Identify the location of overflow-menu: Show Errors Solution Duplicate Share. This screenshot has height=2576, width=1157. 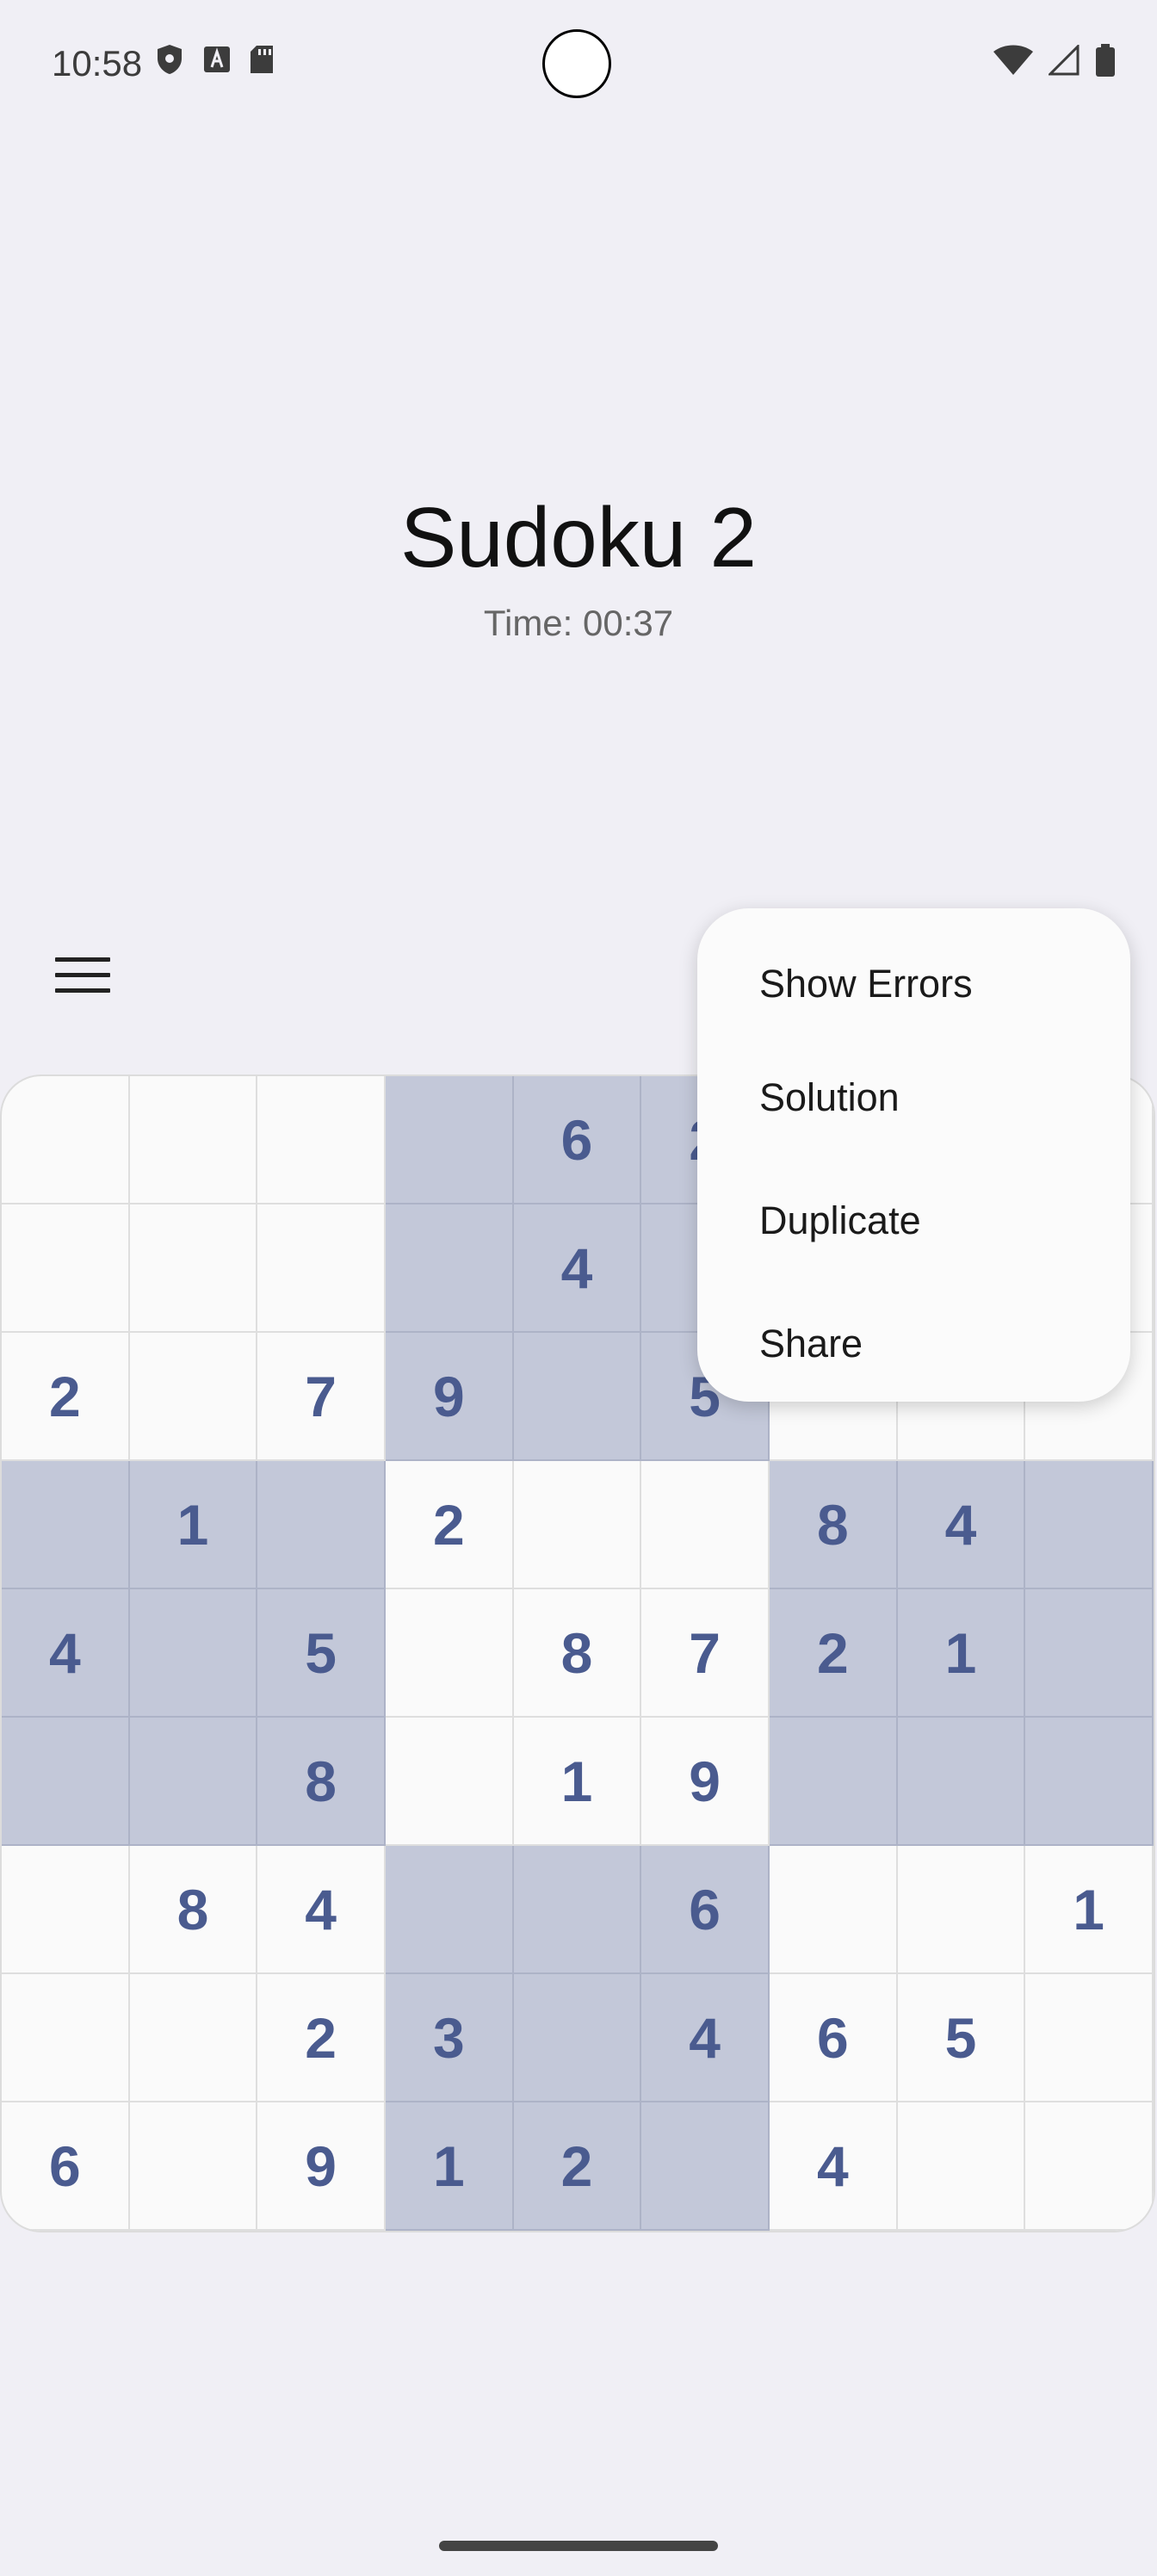
(914, 1155).